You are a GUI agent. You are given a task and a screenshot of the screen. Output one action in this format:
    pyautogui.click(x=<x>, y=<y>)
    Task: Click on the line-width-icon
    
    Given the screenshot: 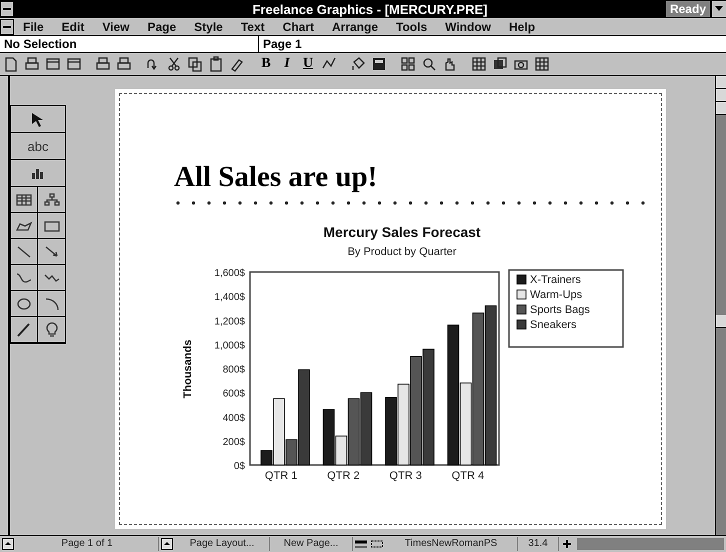 What is the action you would take?
    pyautogui.click(x=361, y=544)
    